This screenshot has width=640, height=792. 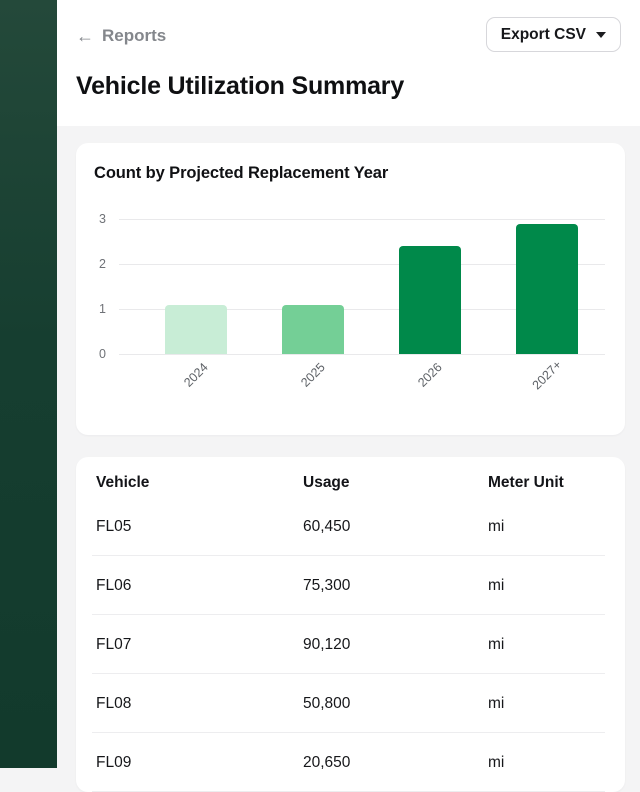 What do you see at coordinates (114, 585) in the screenshot?
I see `cell-vehicle: FL06` at bounding box center [114, 585].